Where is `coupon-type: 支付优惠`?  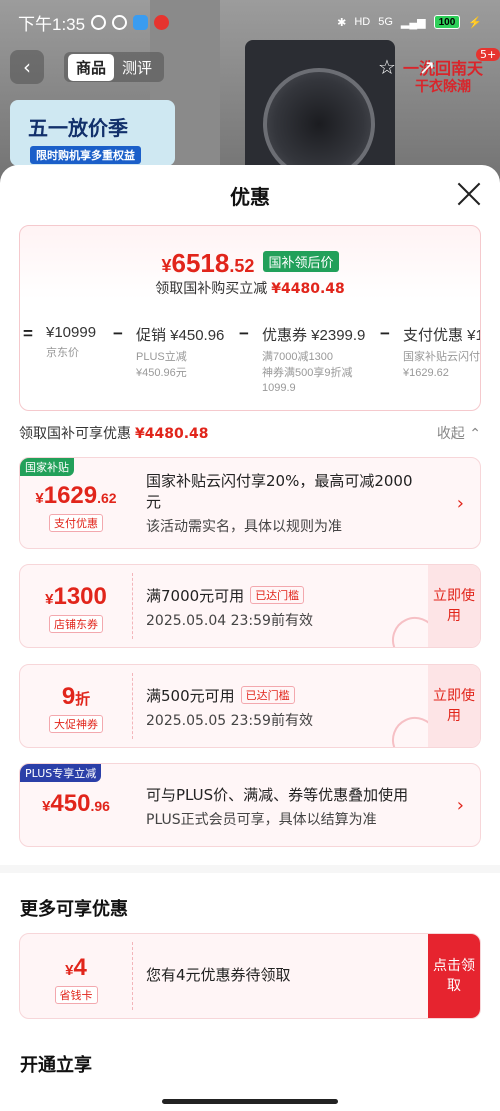 coupon-type: 支付优惠 is located at coordinates (76, 523).